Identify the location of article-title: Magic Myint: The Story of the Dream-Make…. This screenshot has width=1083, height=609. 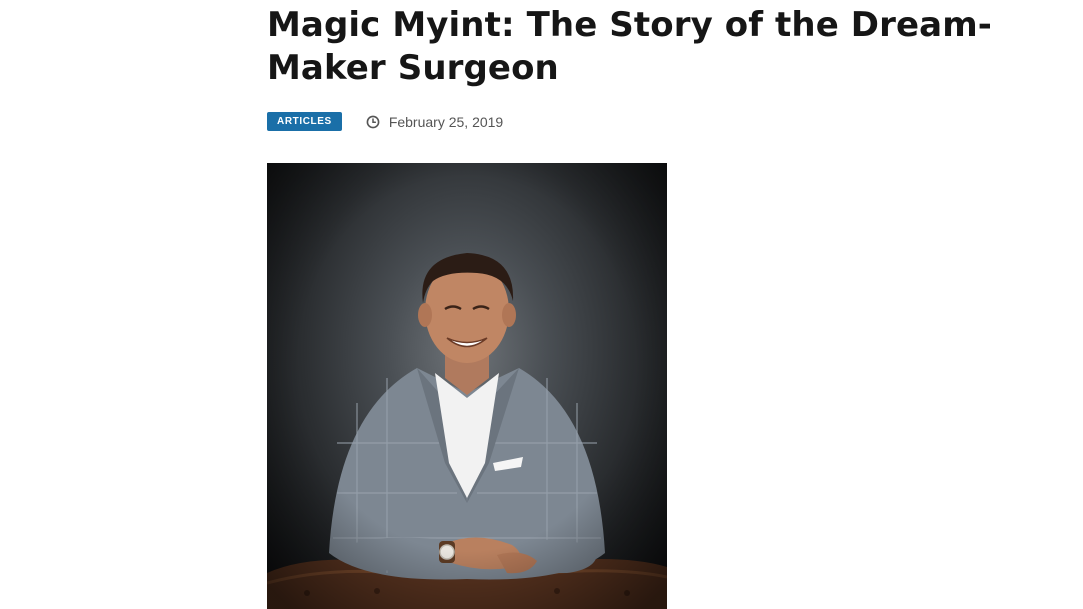
(629, 46).